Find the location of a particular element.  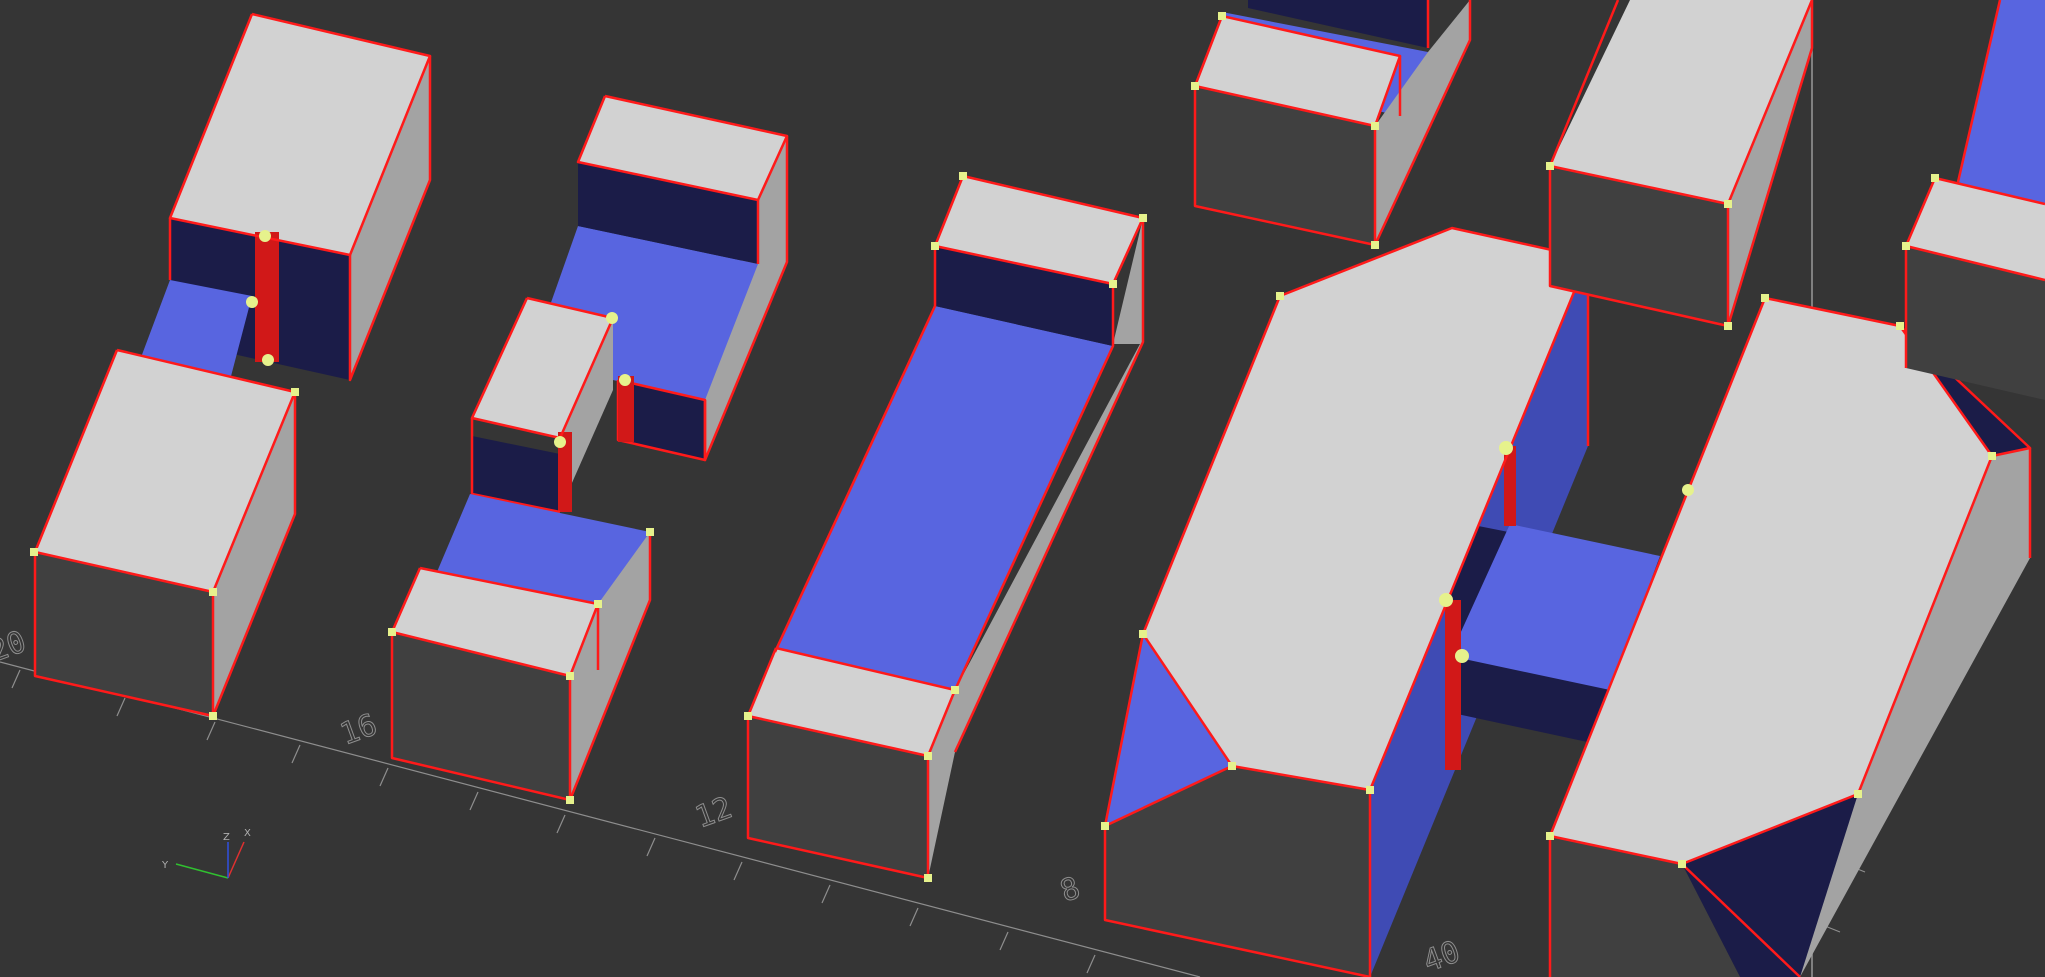

building-g is located at coordinates (1680, 165).